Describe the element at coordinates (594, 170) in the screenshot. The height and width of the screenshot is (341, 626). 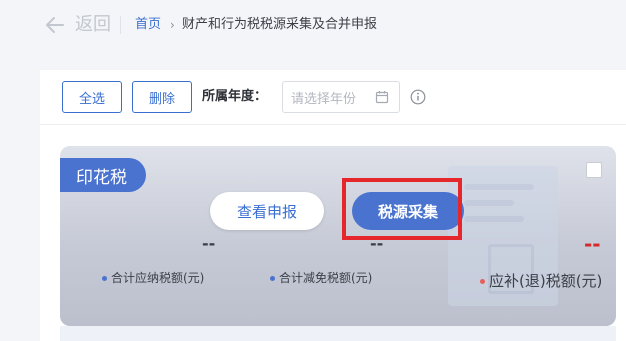
I see `card-select-checkbox` at that location.